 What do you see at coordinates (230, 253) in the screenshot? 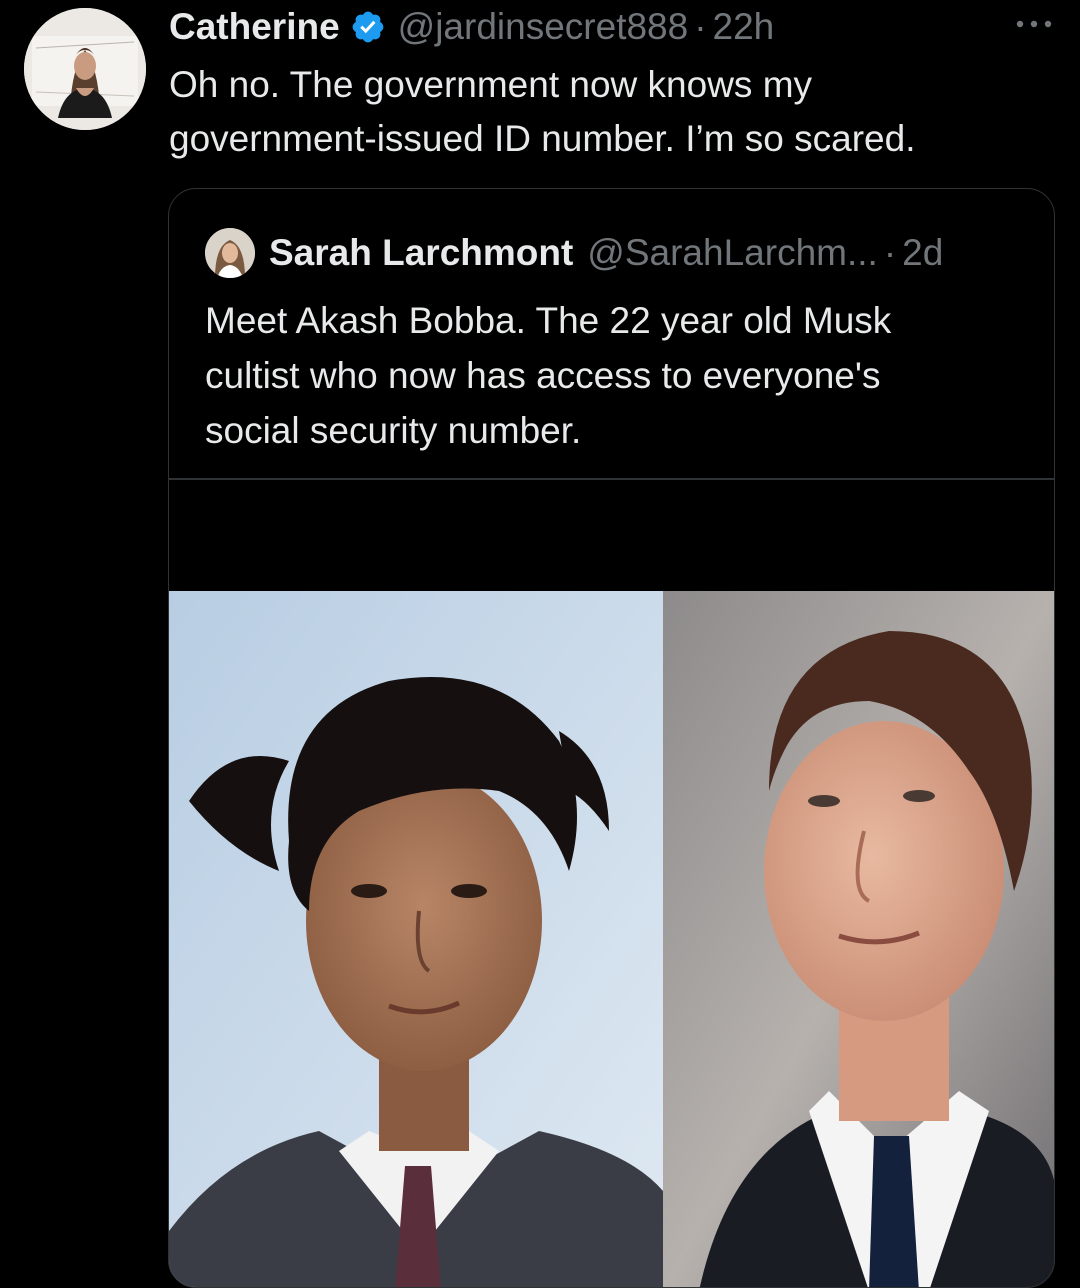
I see `quoted-author-avatar` at bounding box center [230, 253].